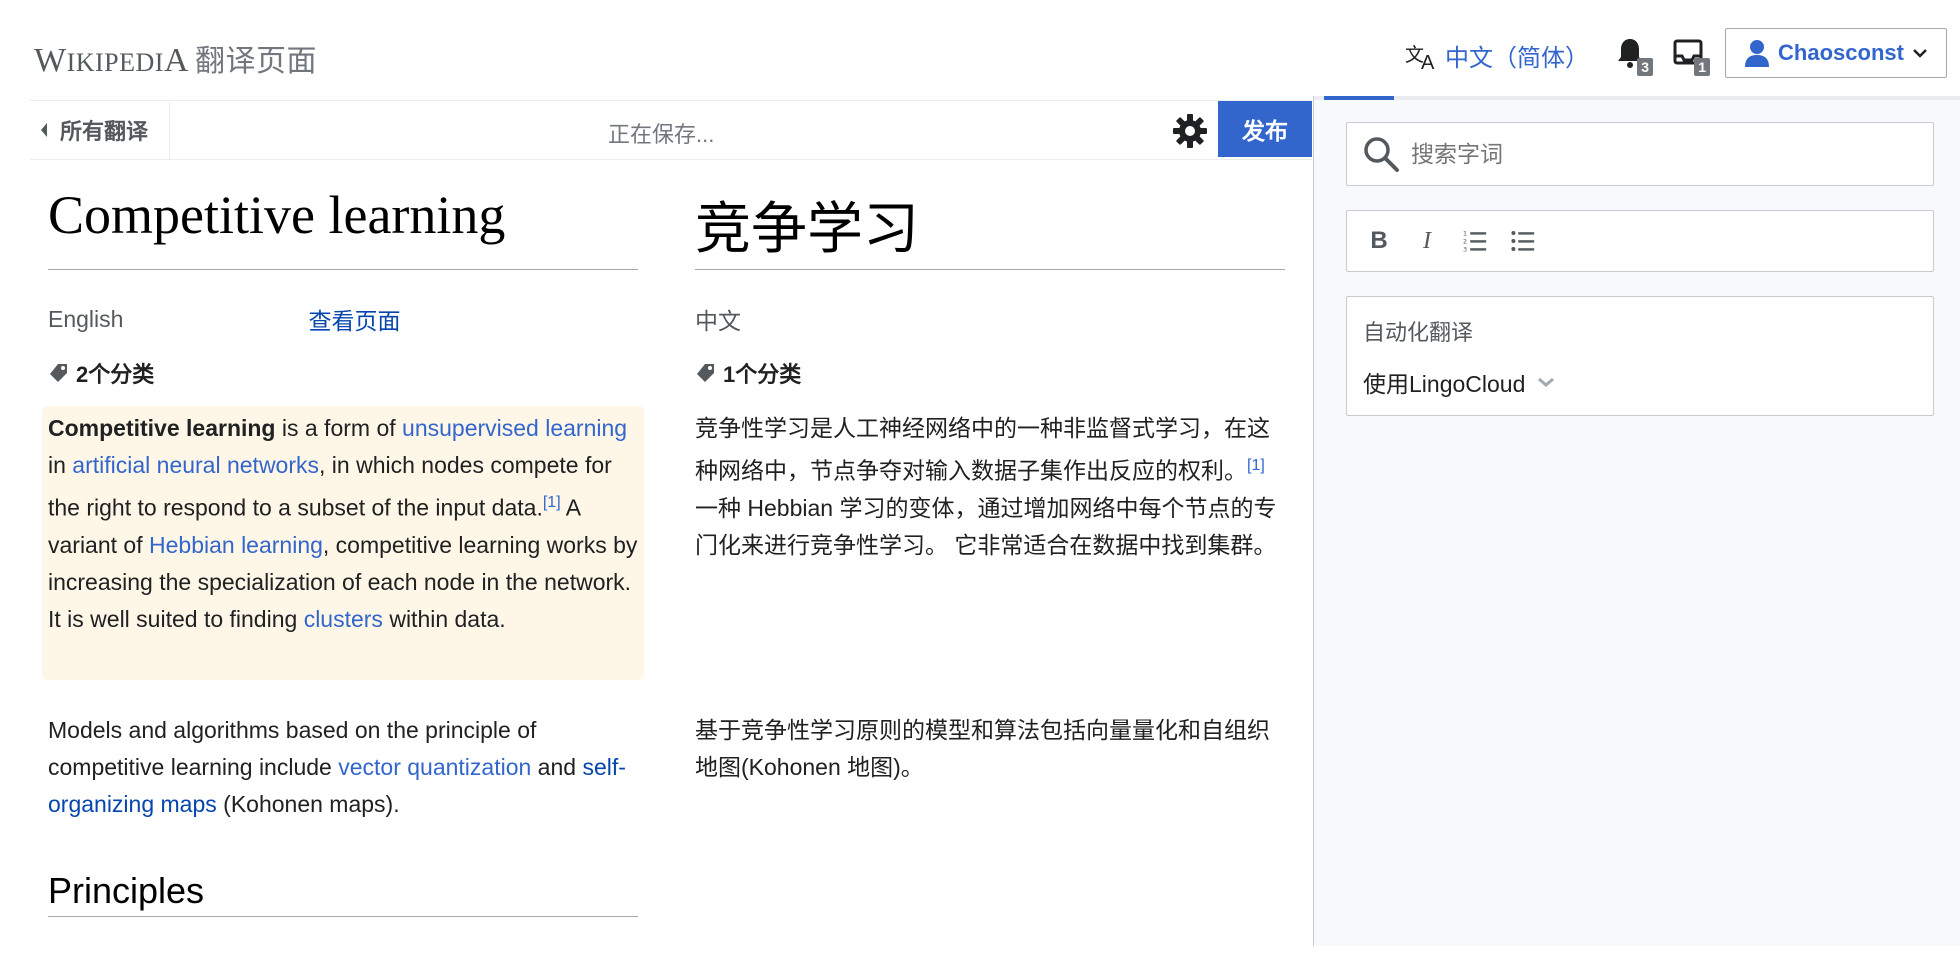 Image resolution: width=1960 pixels, height=954 pixels. I want to click on link-clusters: clusters, so click(343, 619).